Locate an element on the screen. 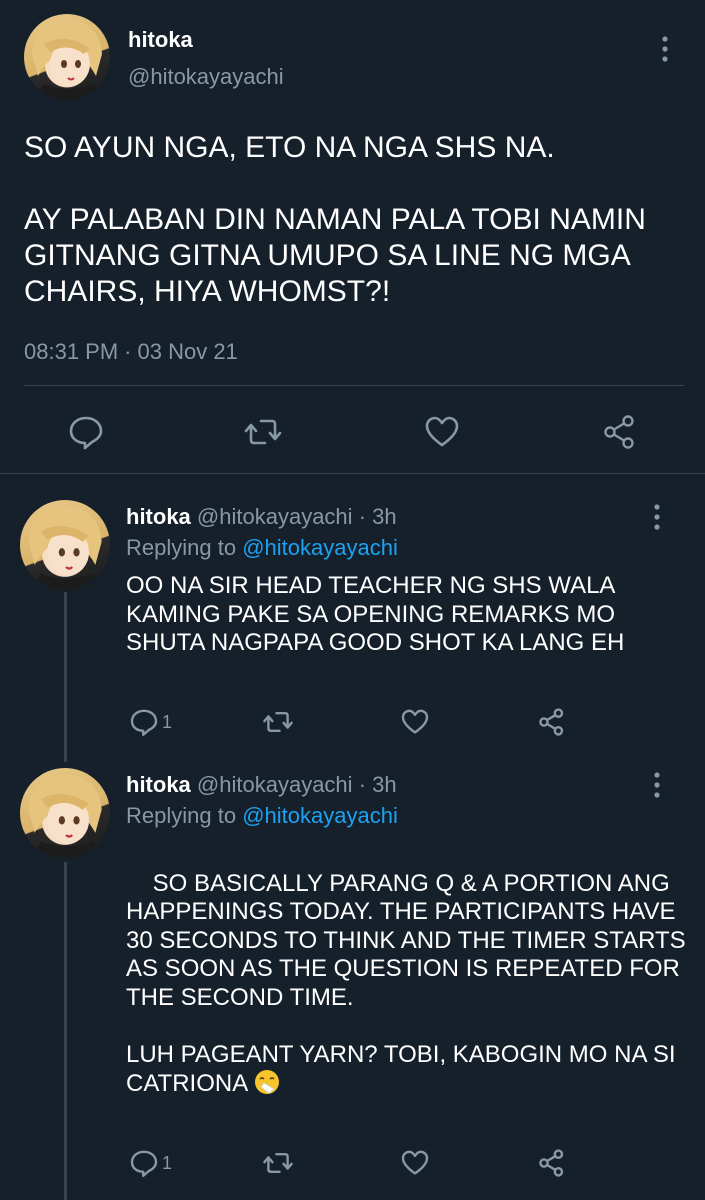 The image size is (705, 1200). main-author-name: hitoka is located at coordinates (160, 40).